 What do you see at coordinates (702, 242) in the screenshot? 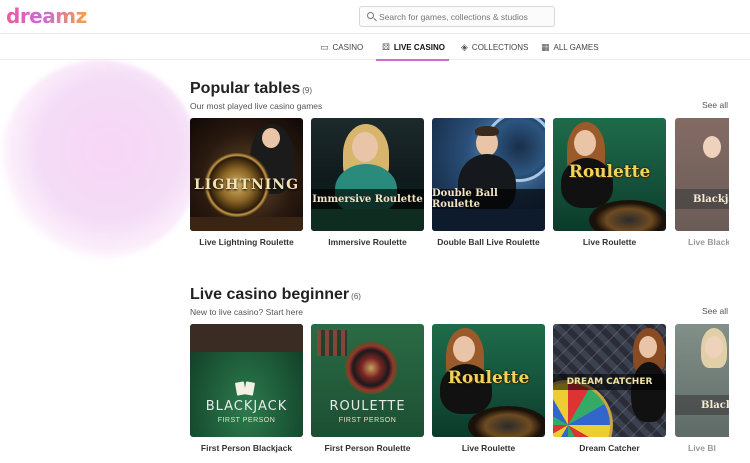
I see `game-title: Live Black` at bounding box center [702, 242].